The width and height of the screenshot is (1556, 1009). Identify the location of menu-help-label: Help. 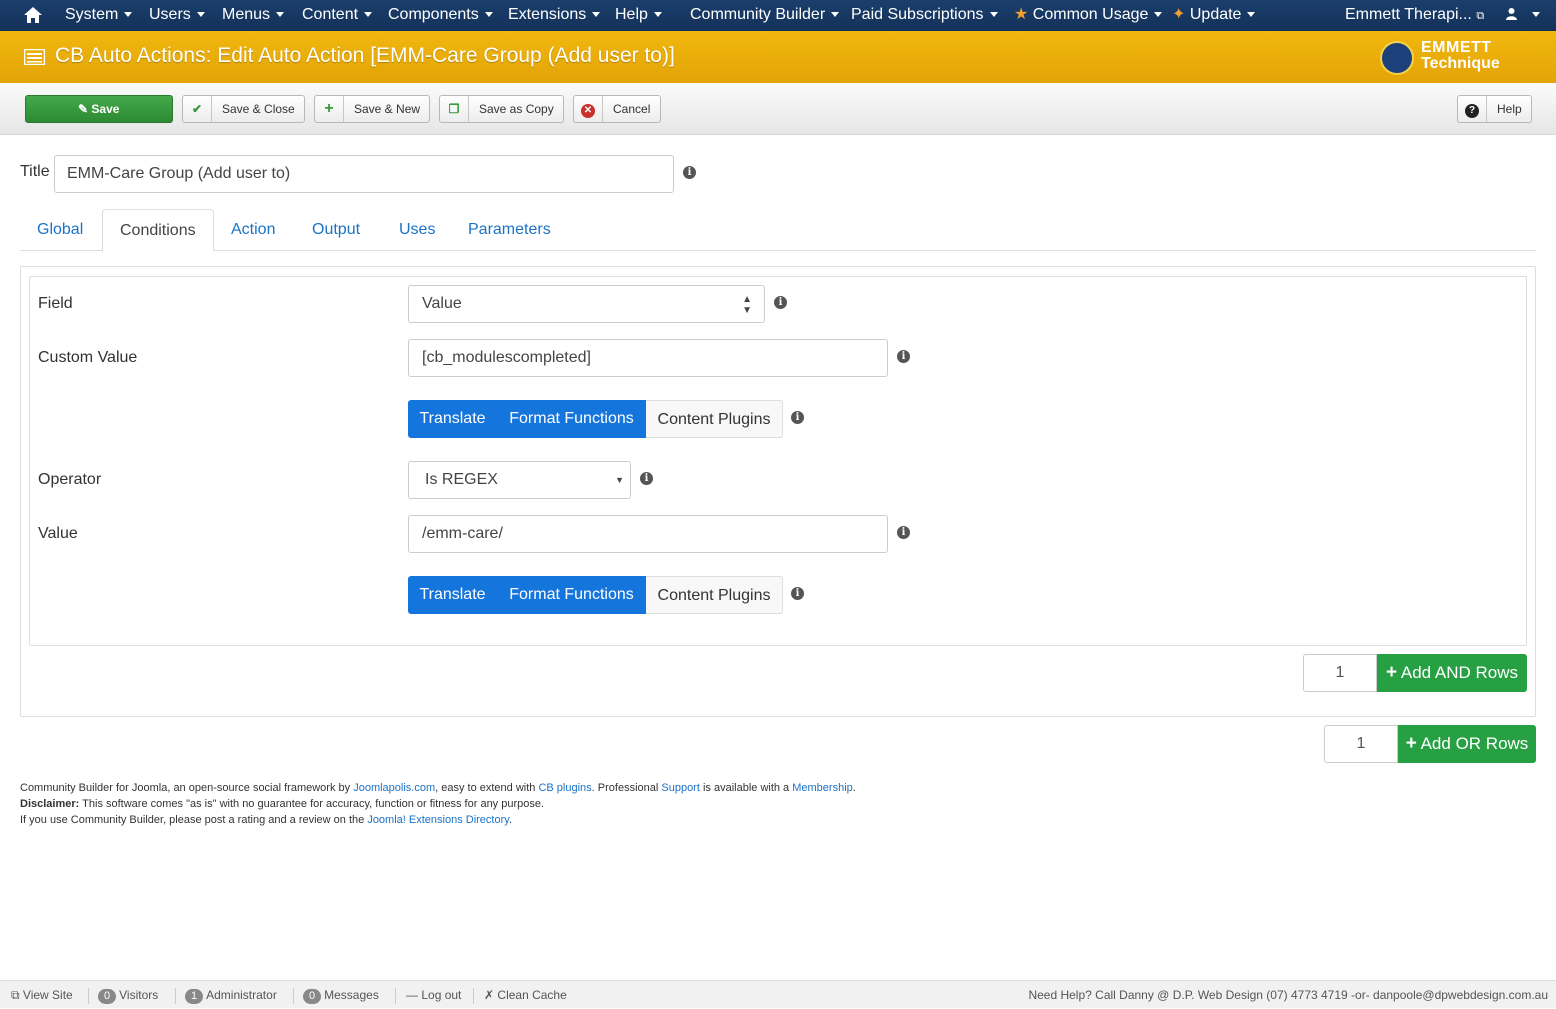
(631, 14).